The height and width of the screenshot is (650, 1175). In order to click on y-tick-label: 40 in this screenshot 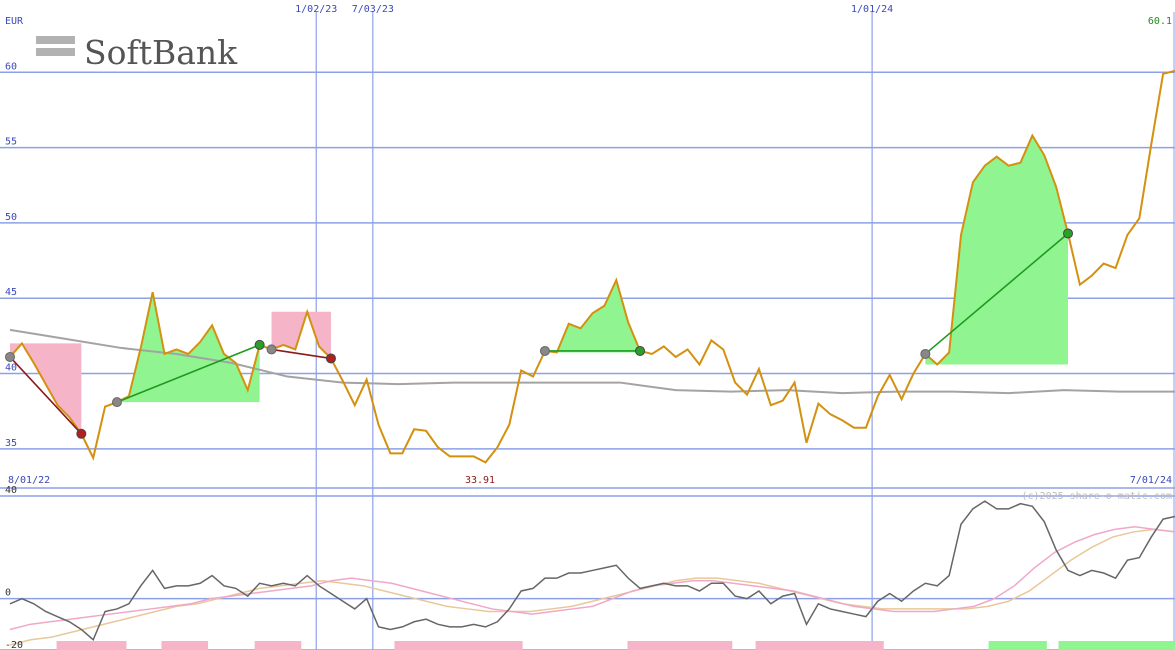, I will do `click(11, 368)`.